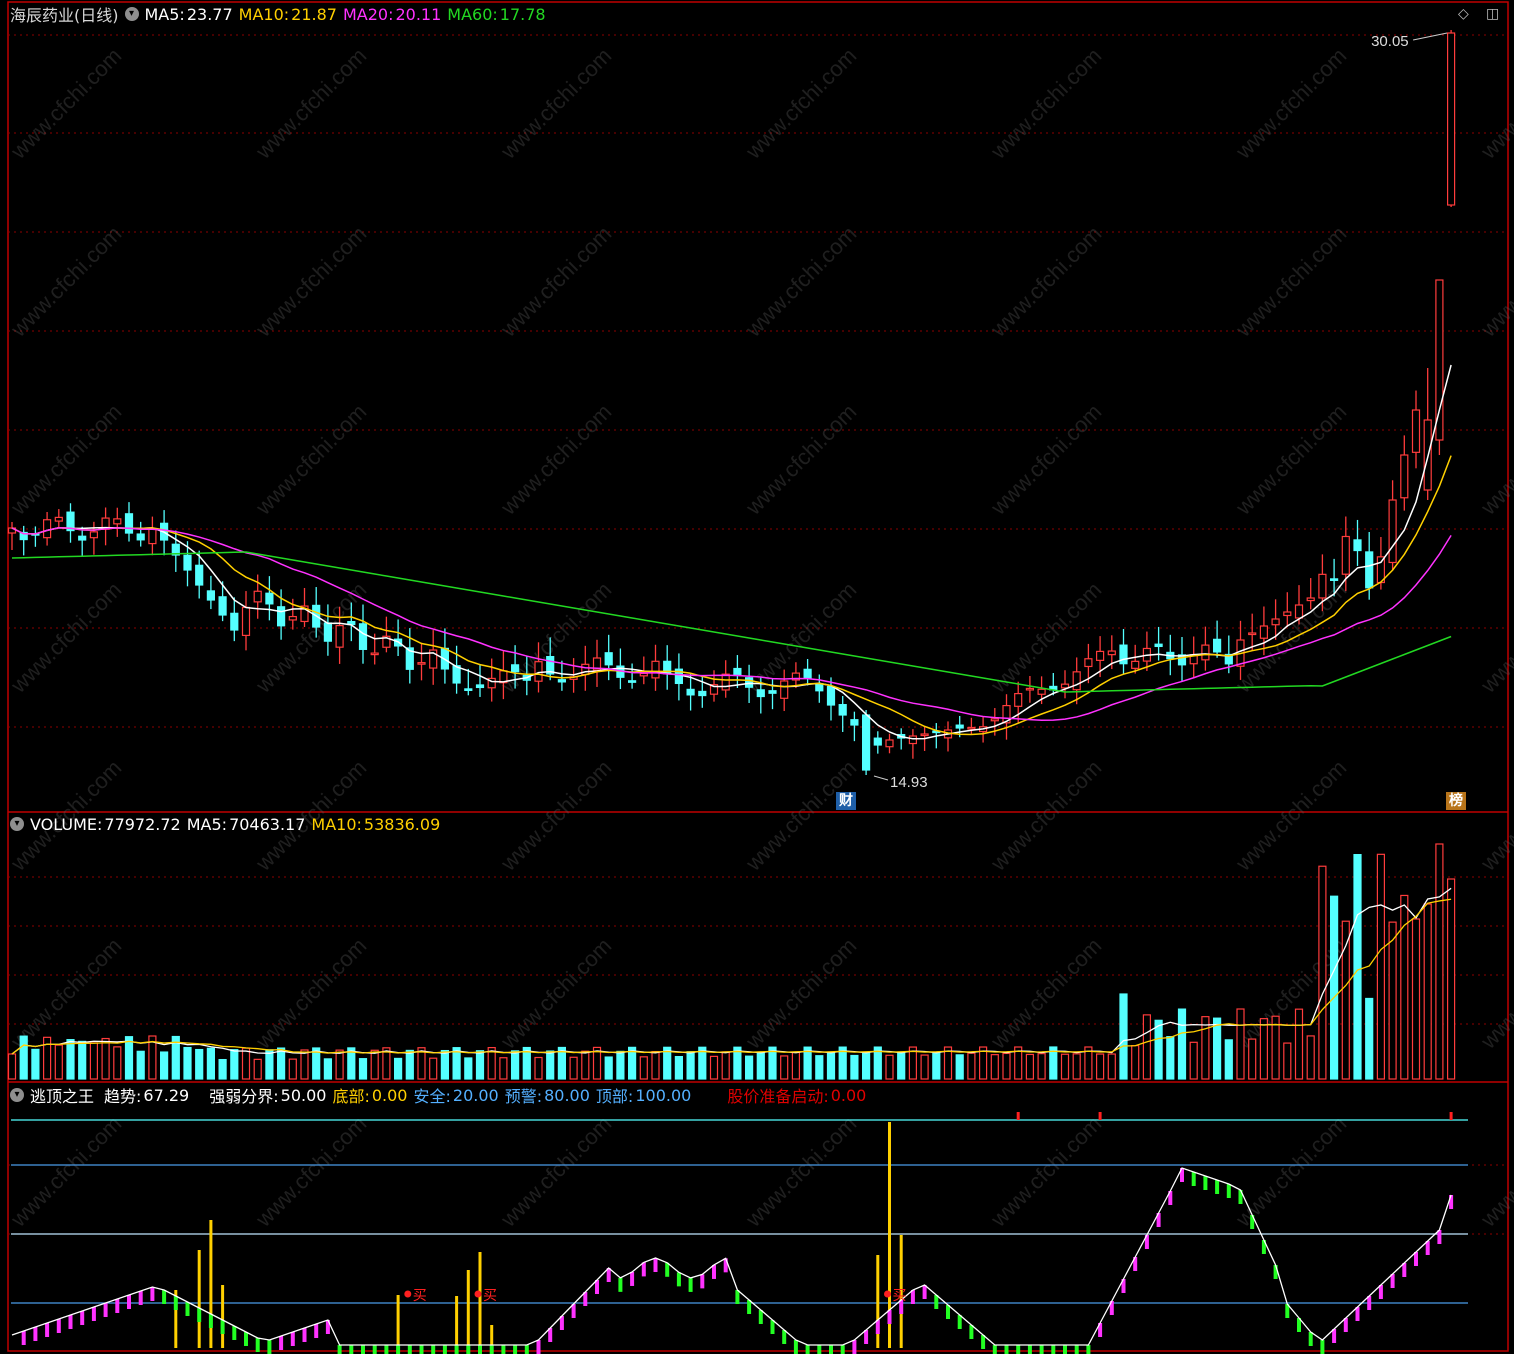  Describe the element at coordinates (848, 1095) in the screenshot. I see `start-value: 0.00` at that location.